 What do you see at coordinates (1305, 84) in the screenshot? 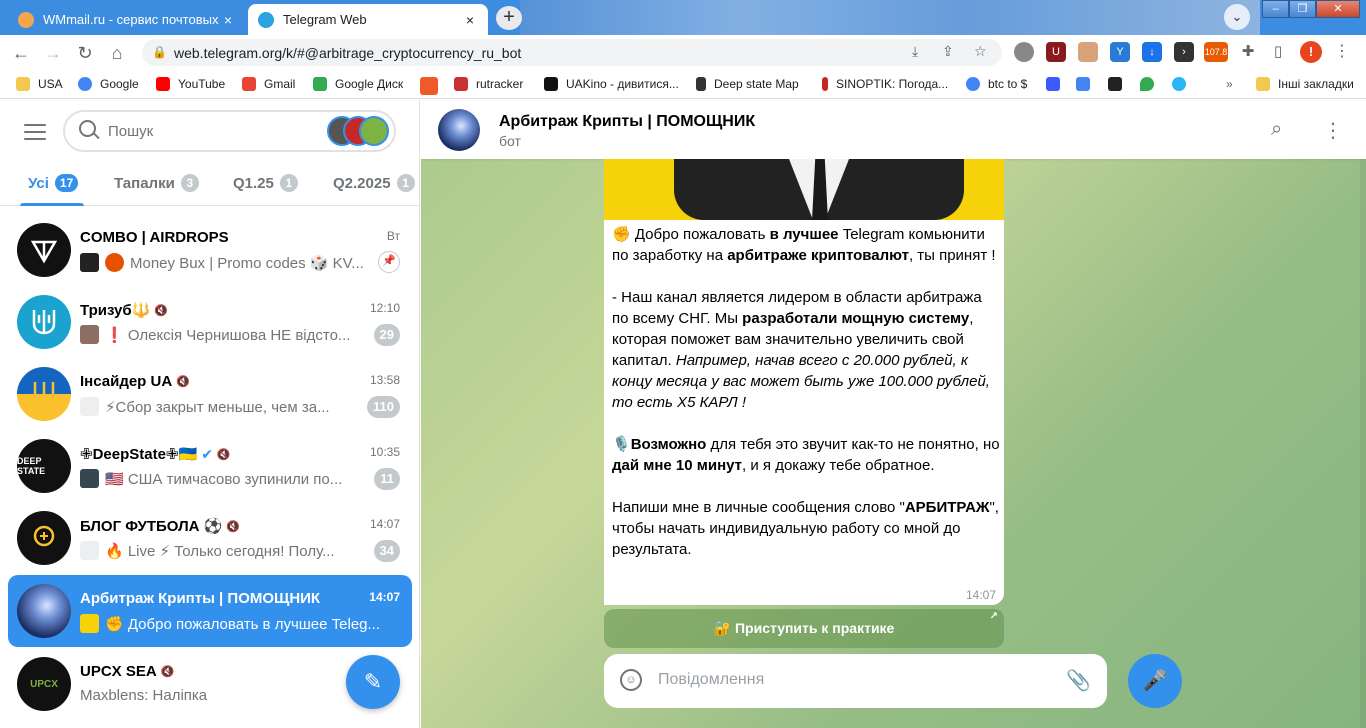
I see `bookmark-other: Інші закладки` at bounding box center [1305, 84].